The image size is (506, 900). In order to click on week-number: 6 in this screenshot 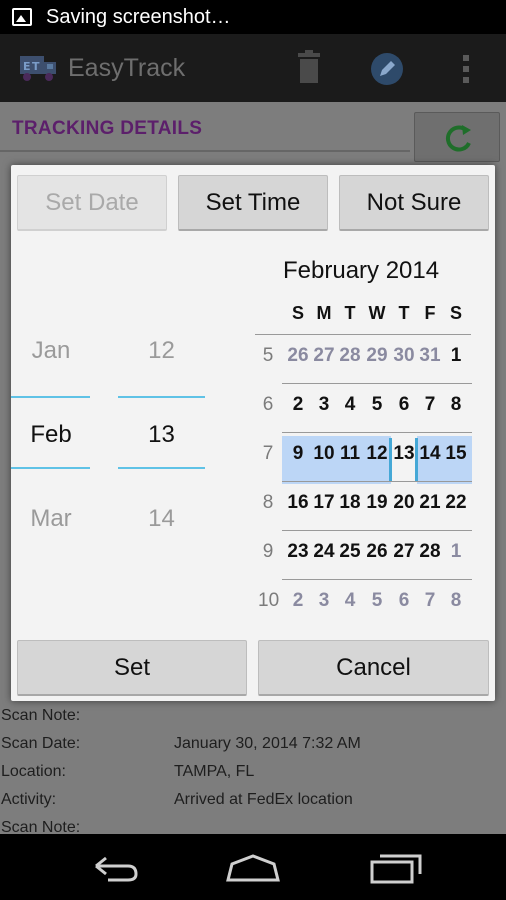, I will do `click(268, 404)`.